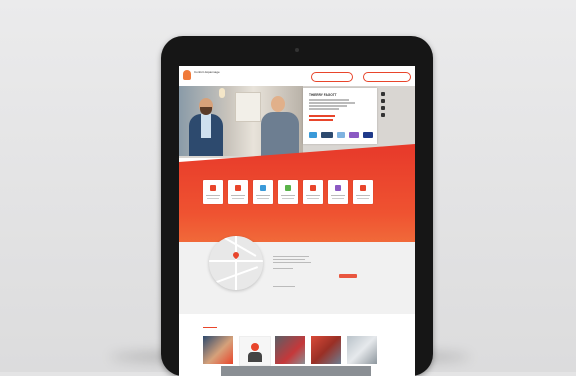 This screenshot has height=376, width=576. What do you see at coordinates (238, 188) in the screenshot?
I see `boiler-icon` at bounding box center [238, 188].